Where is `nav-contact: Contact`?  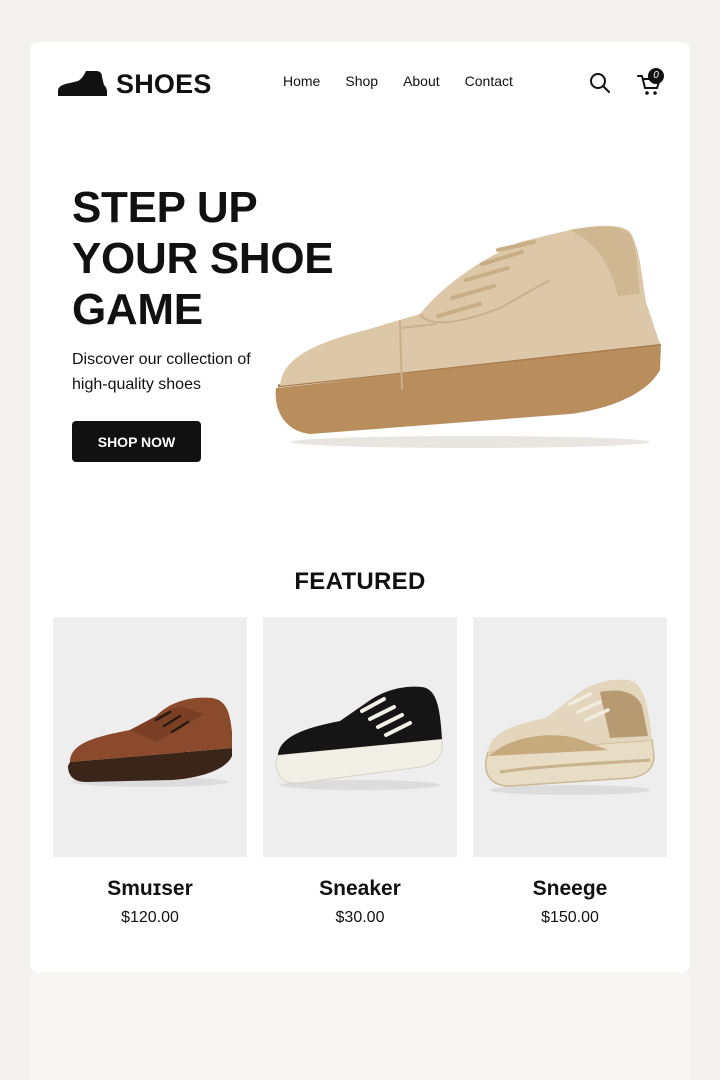 nav-contact: Contact is located at coordinates (489, 81).